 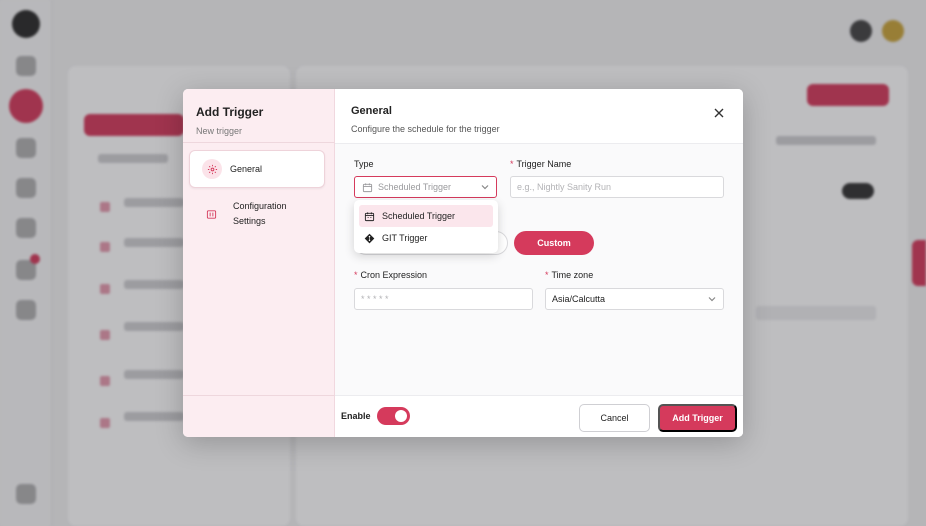 I want to click on section-title: General, so click(x=371, y=111).